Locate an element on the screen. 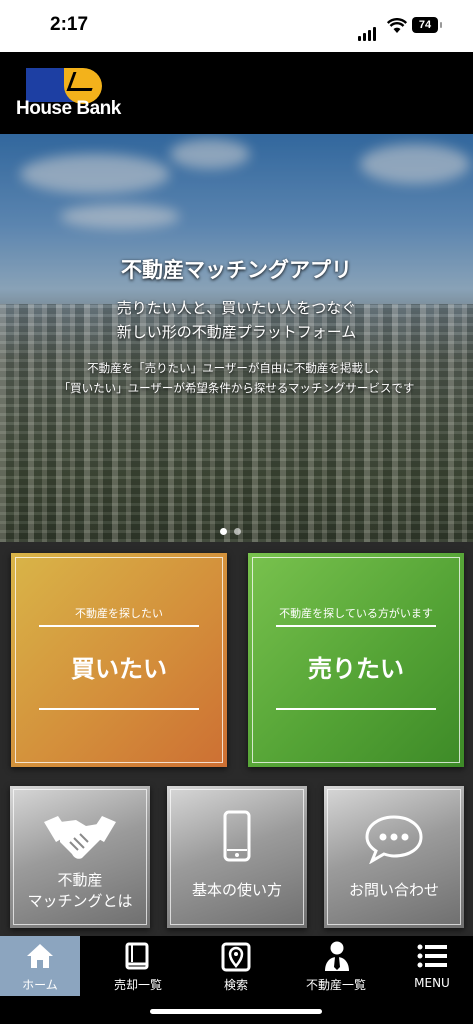 This screenshot has width=473, height=1024. home-indicator-area is located at coordinates (236, 1010).